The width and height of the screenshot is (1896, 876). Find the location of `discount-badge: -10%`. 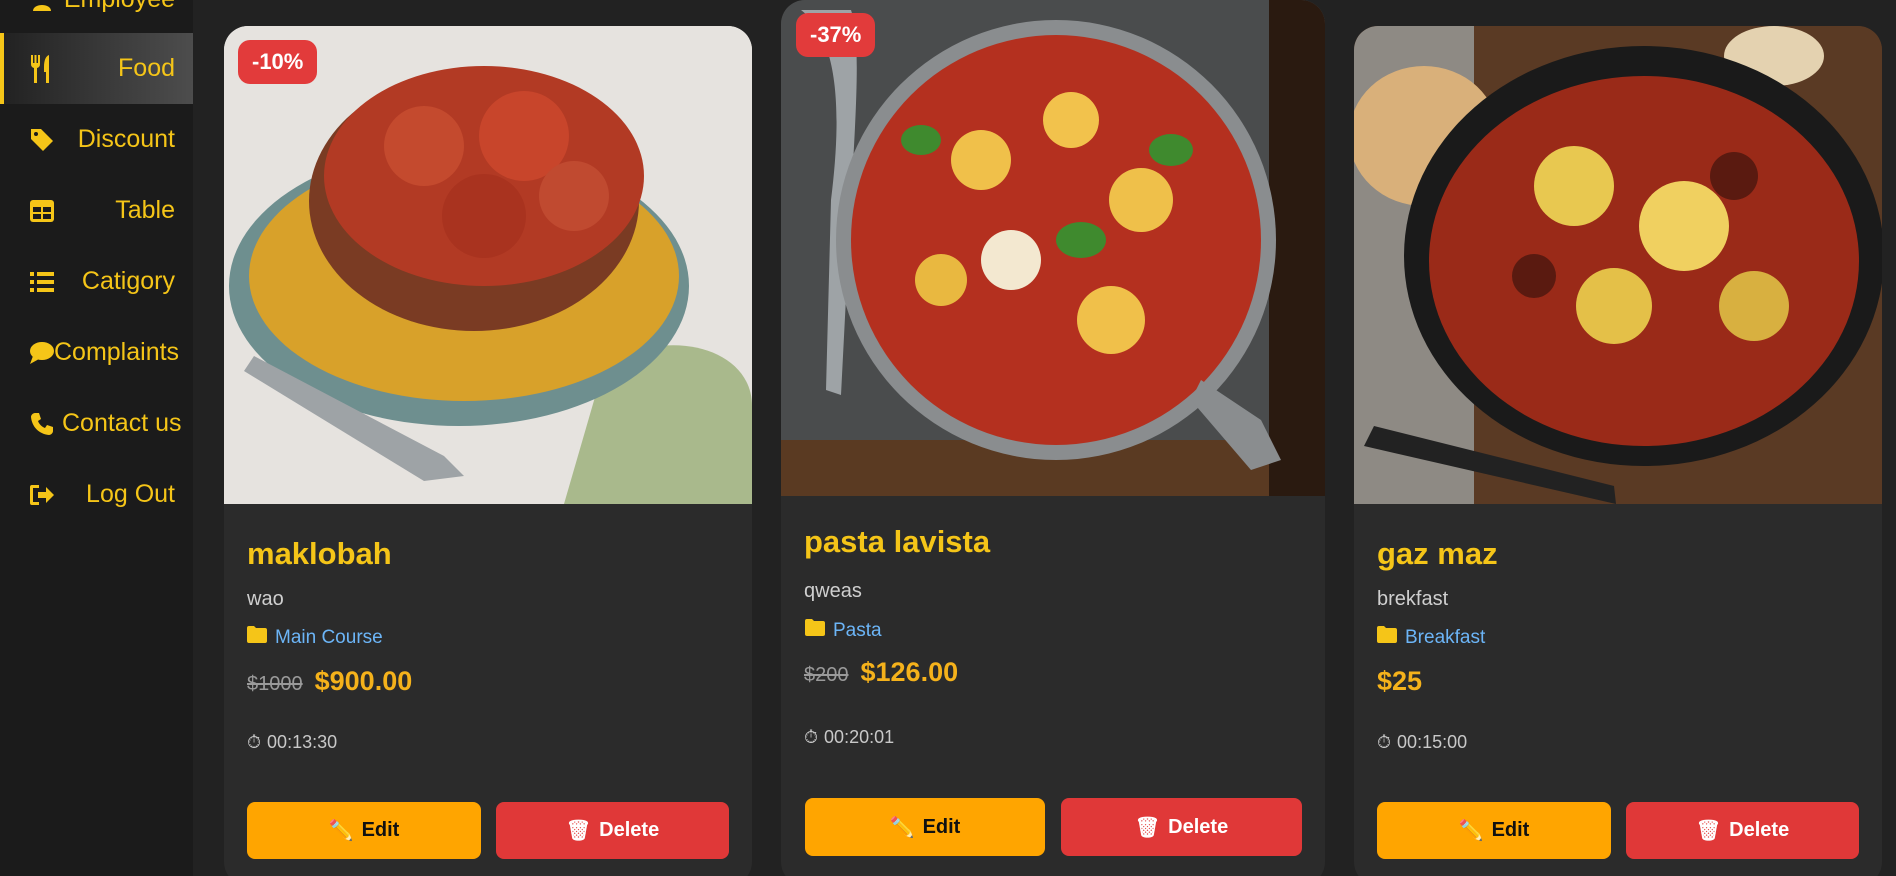

discount-badge: -10% is located at coordinates (278, 62).